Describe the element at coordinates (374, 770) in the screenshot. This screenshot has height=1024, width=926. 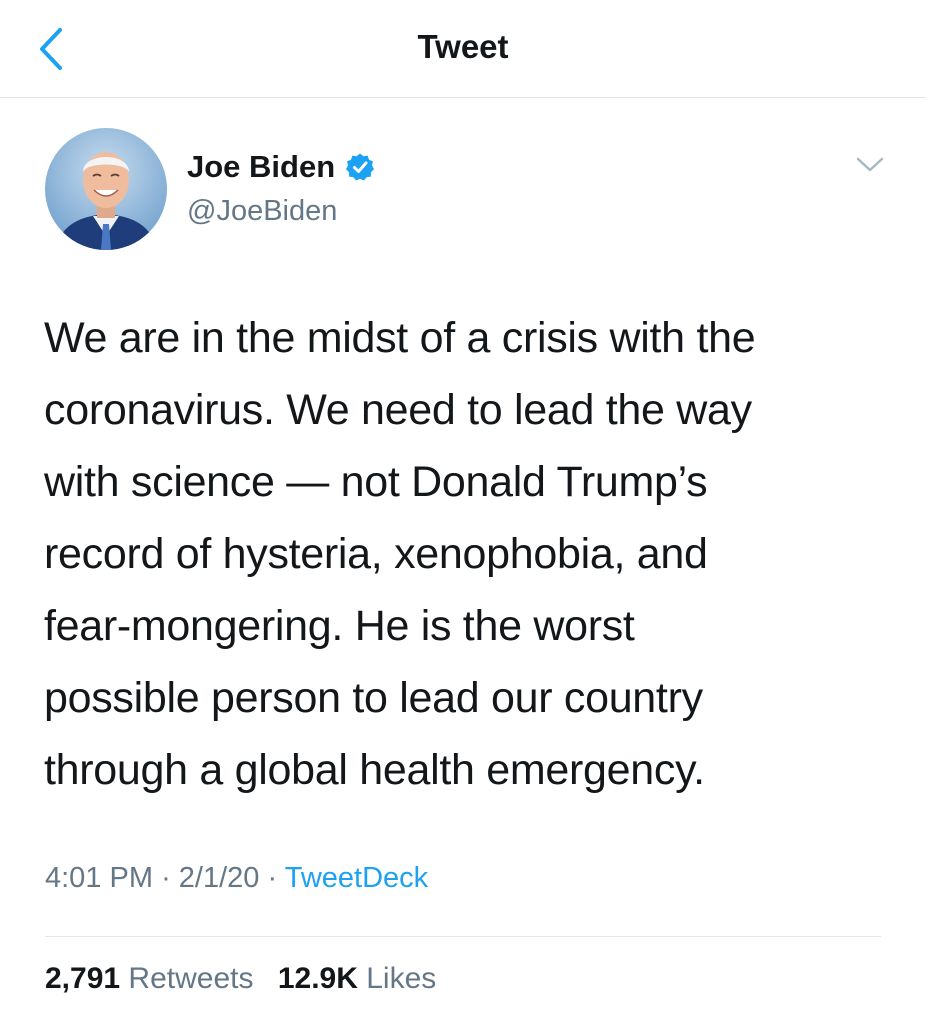
I see `tweet-text-line: through a global health emergency.` at that location.